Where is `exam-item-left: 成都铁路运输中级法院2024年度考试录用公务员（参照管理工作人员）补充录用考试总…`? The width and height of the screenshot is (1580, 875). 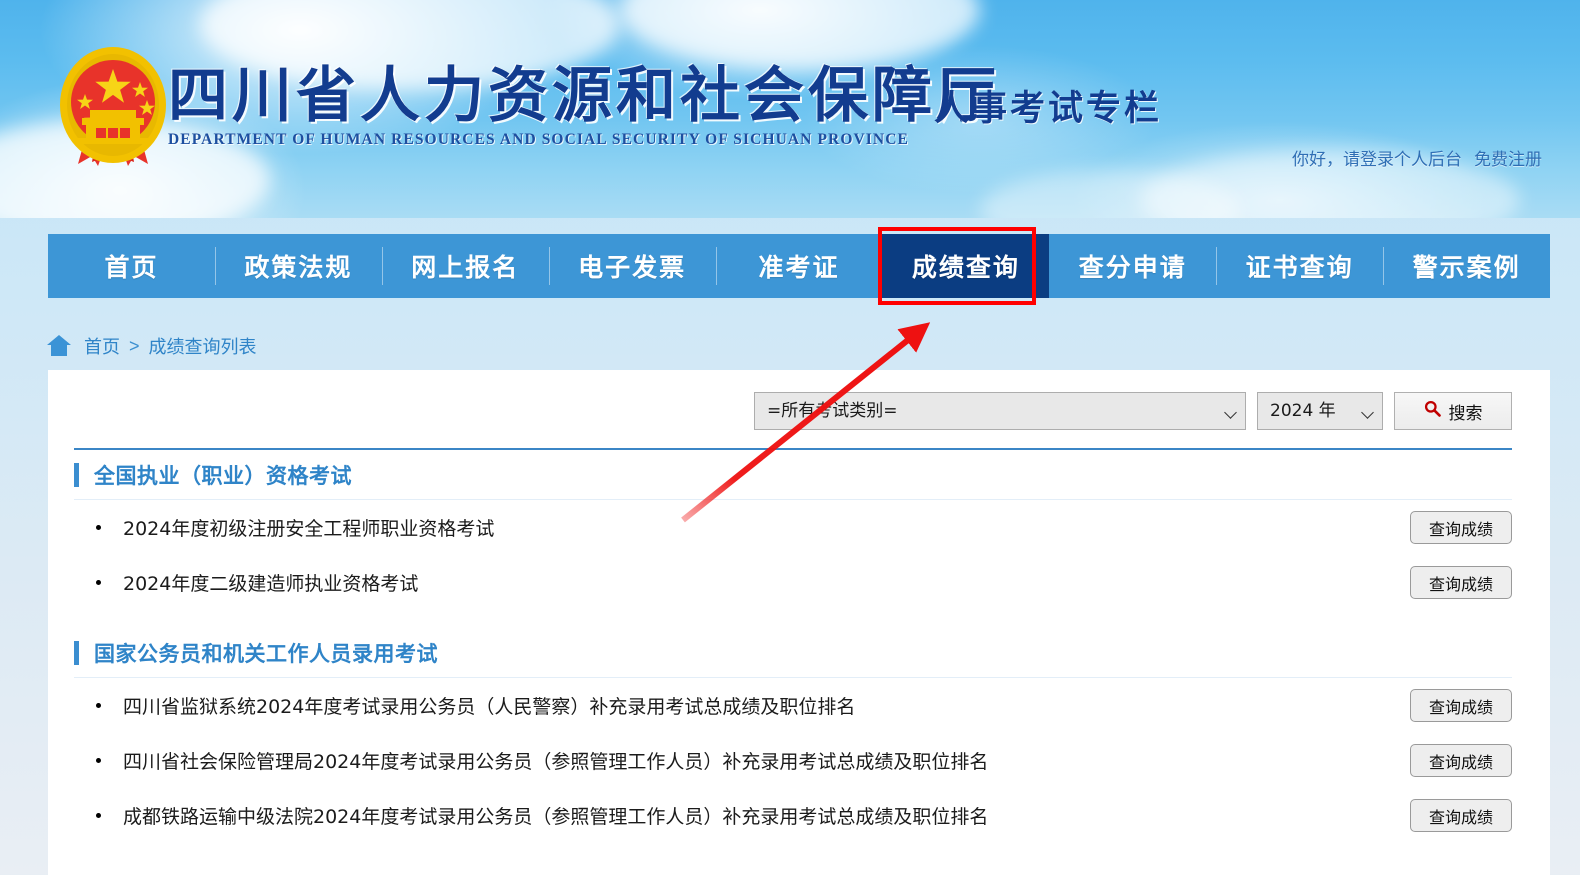 exam-item-left: 成都铁路运输中级法院2024年度考试录用公务员（参照管理工作人员）补充录用考试总… is located at coordinates (542, 815).